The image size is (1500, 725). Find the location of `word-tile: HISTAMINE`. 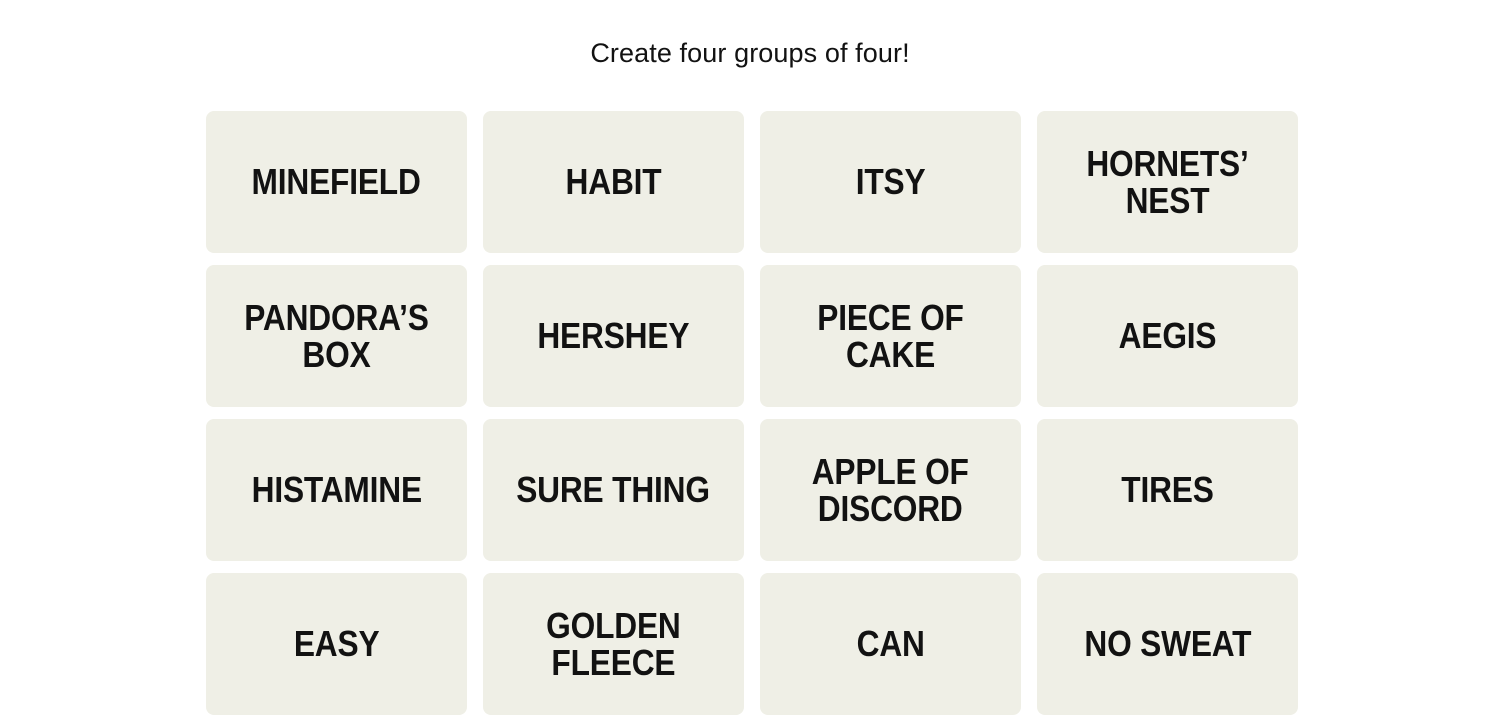

word-tile: HISTAMINE is located at coordinates (336, 490).